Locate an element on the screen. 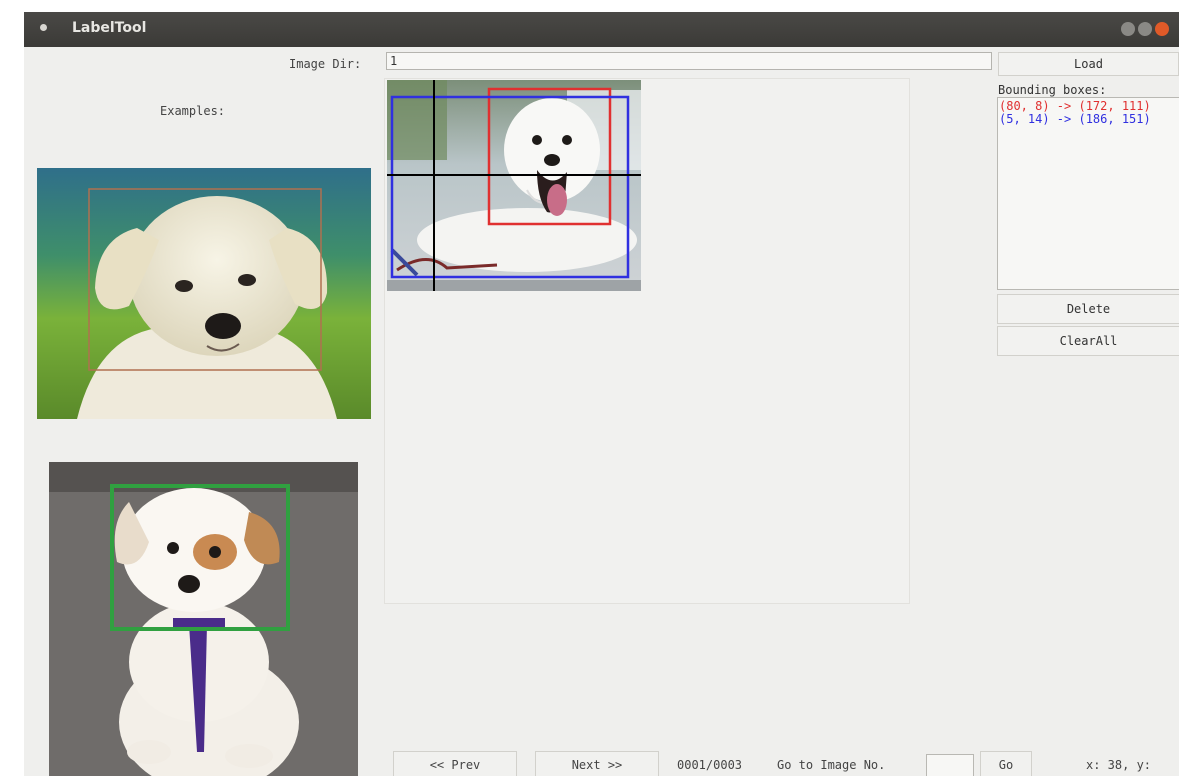  bbox-item: (5, 14) -> (186, 151) is located at coordinates (1088, 119).